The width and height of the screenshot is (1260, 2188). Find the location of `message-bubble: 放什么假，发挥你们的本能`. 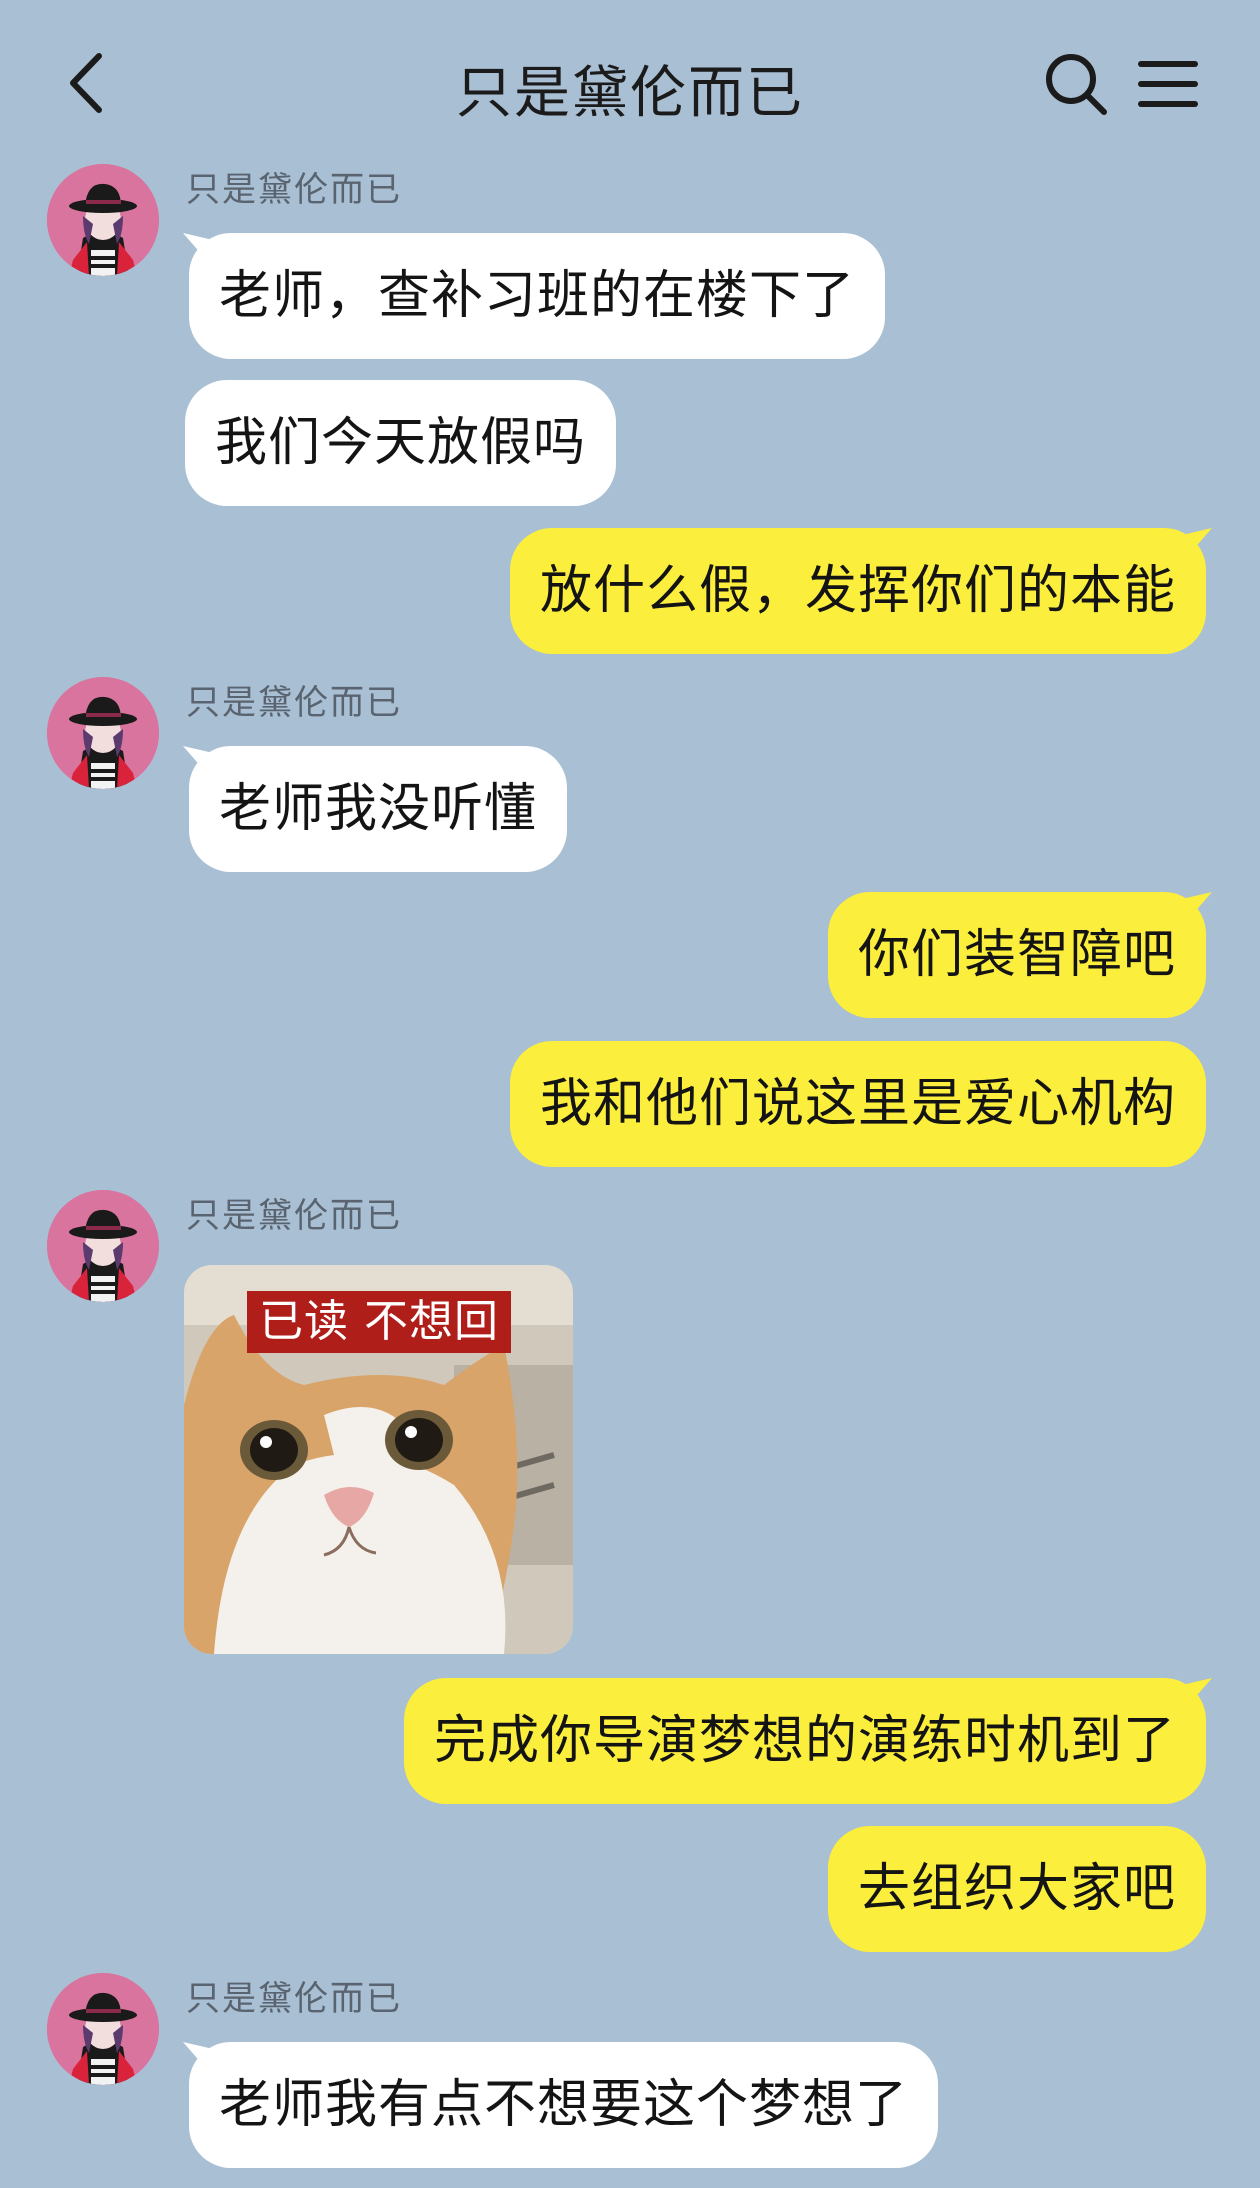

message-bubble: 放什么假，发挥你们的本能 is located at coordinates (860, 591).